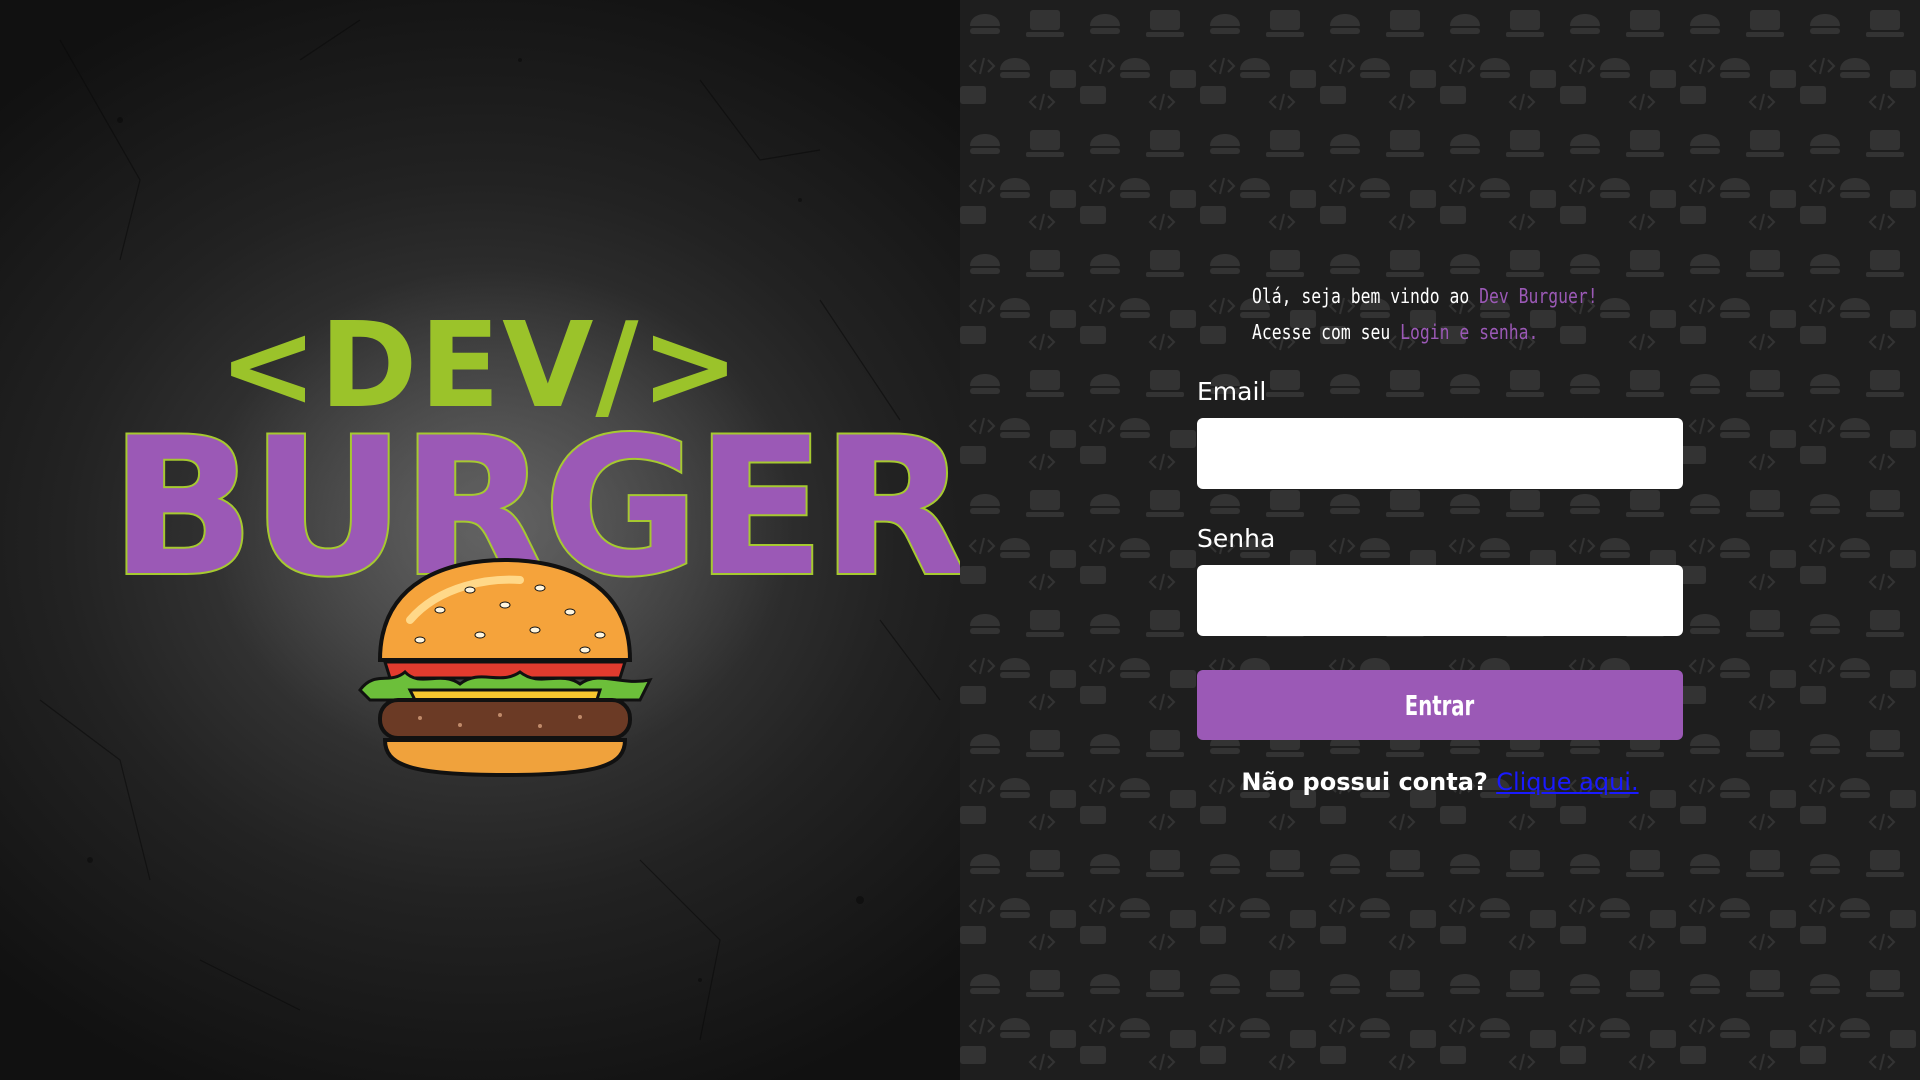  Describe the element at coordinates (1440, 600) in the screenshot. I see `password-field` at that location.